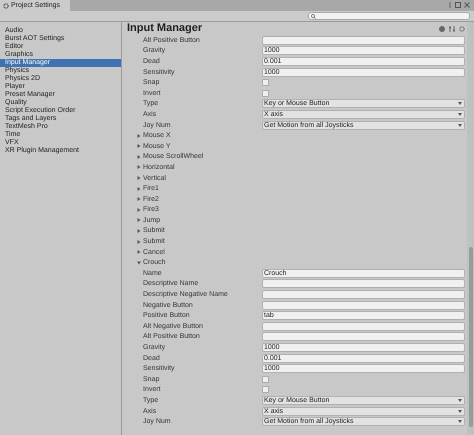 The image size is (474, 435). Describe the element at coordinates (470, 228) in the screenshot. I see `scrollbar` at that location.